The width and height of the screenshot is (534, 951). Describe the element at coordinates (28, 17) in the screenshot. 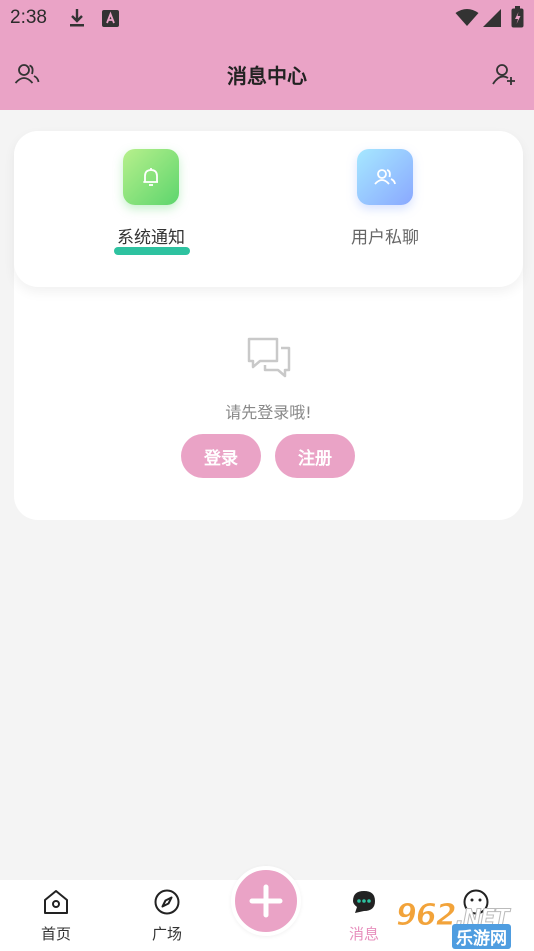

I see `status-time: 2:38` at that location.